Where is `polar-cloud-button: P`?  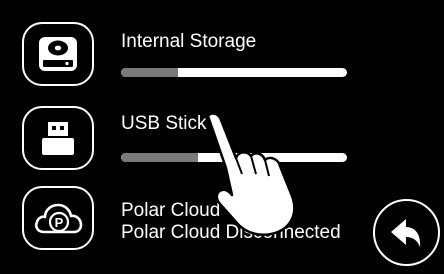
polar-cloud-button: P is located at coordinates (58, 218).